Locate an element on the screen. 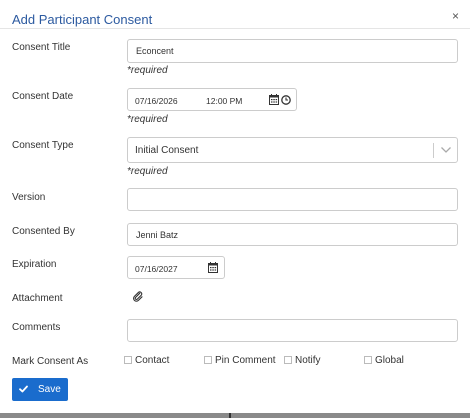  consent-date-label: Consent Date is located at coordinates (43, 96).